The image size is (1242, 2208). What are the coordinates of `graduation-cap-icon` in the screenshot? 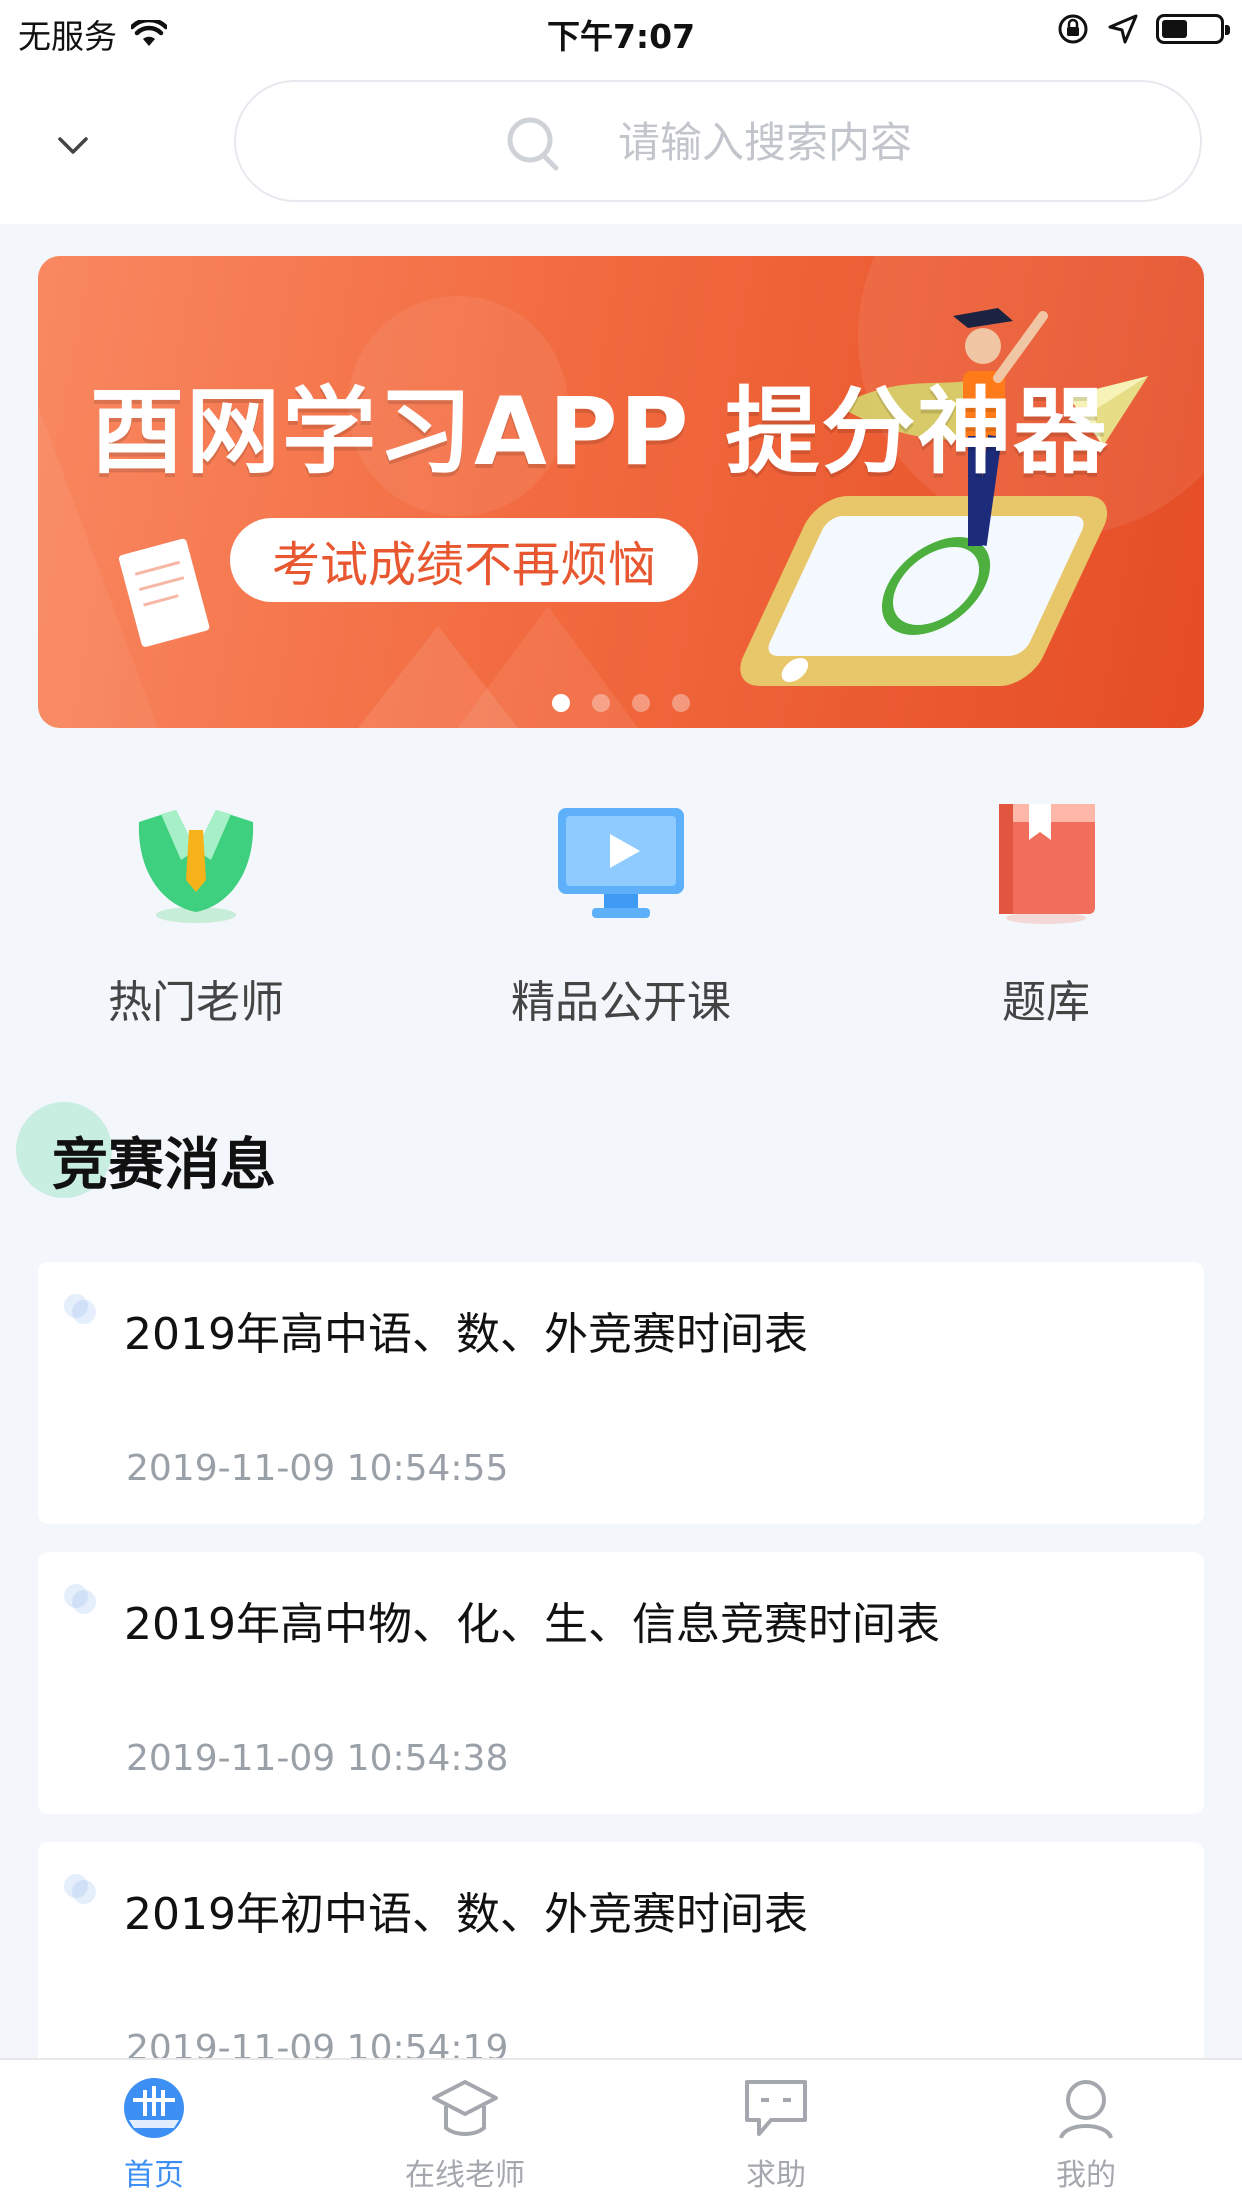 It's located at (465, 2108).